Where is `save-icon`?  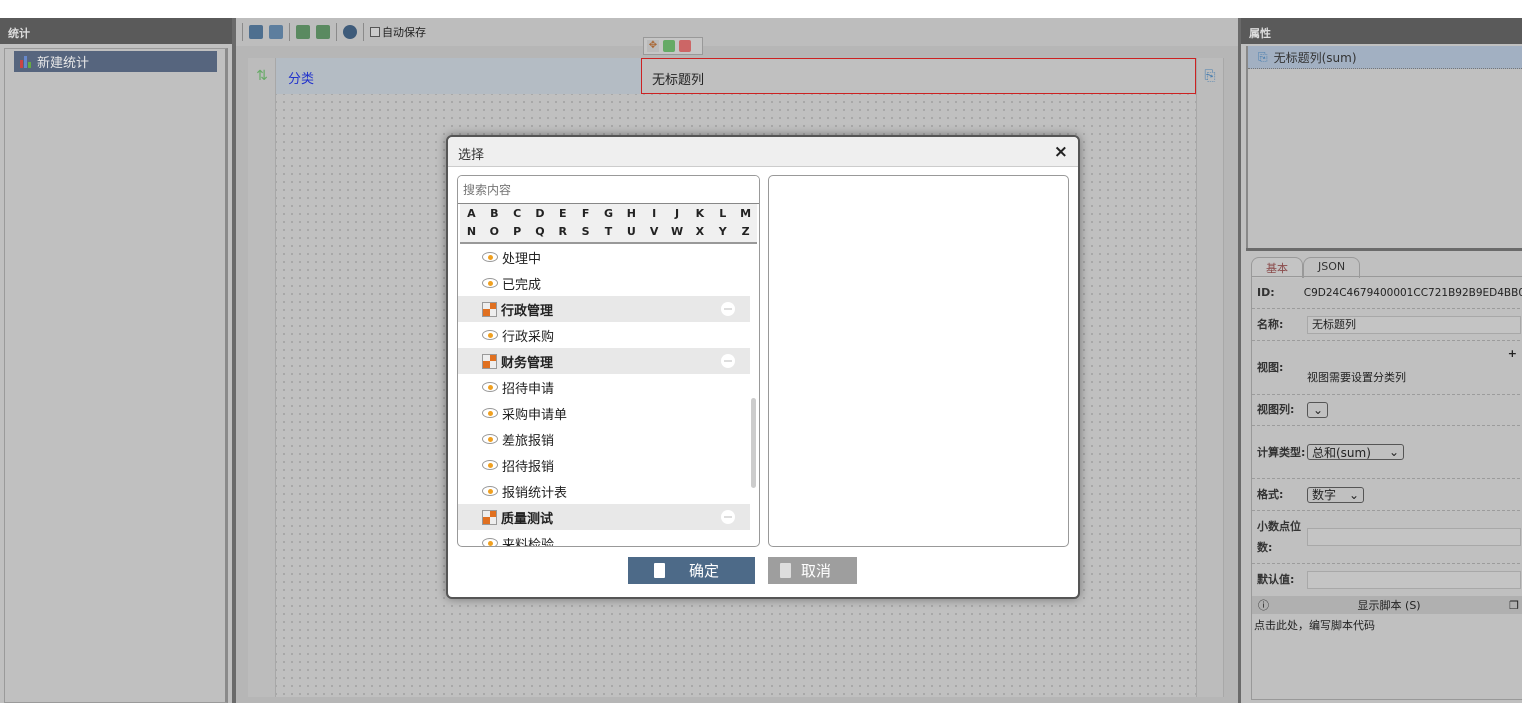 save-icon is located at coordinates (256, 32).